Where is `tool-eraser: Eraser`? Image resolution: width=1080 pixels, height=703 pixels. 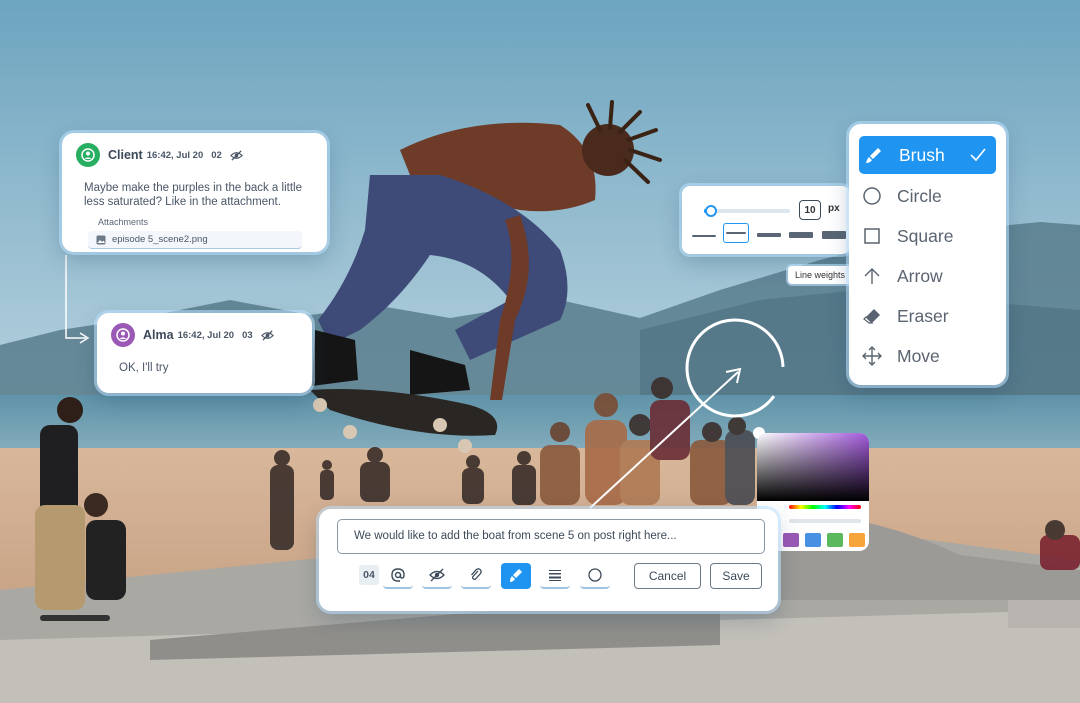 tool-eraser: Eraser is located at coordinates (927, 316).